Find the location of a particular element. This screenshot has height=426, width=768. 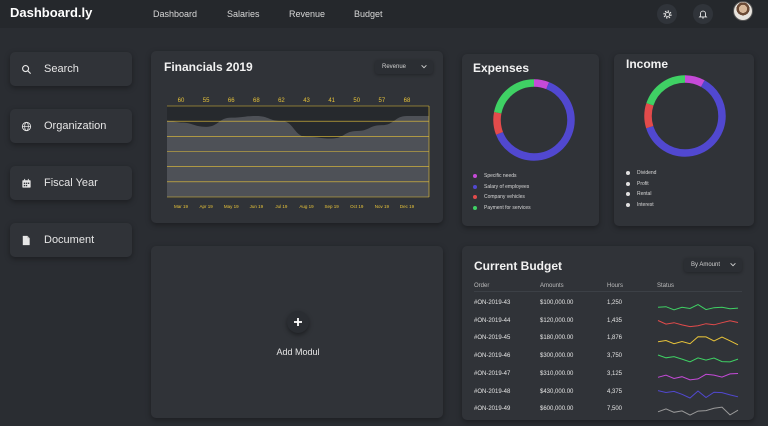

x-tick-label: Sep 19 is located at coordinates (332, 206).